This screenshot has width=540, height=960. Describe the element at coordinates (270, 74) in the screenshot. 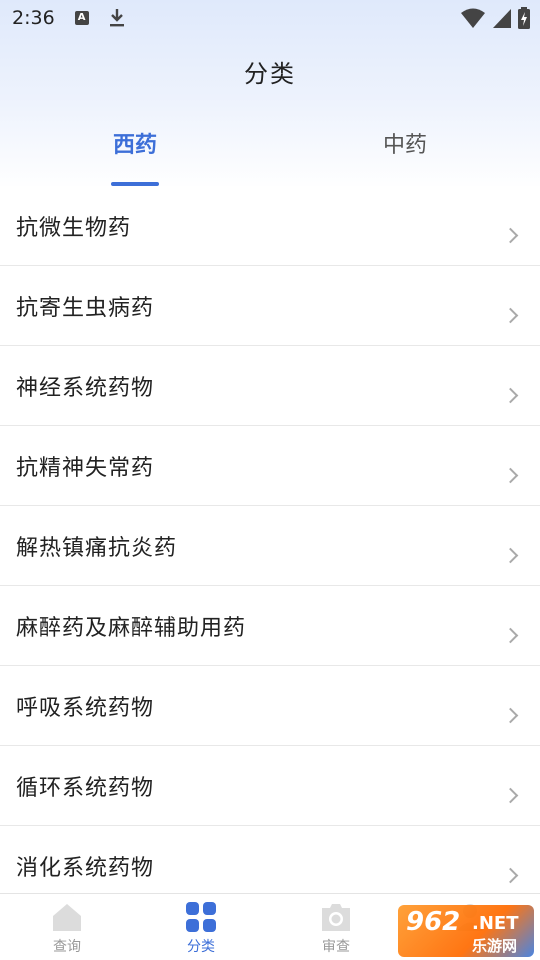

I see `page-title: 分类` at that location.